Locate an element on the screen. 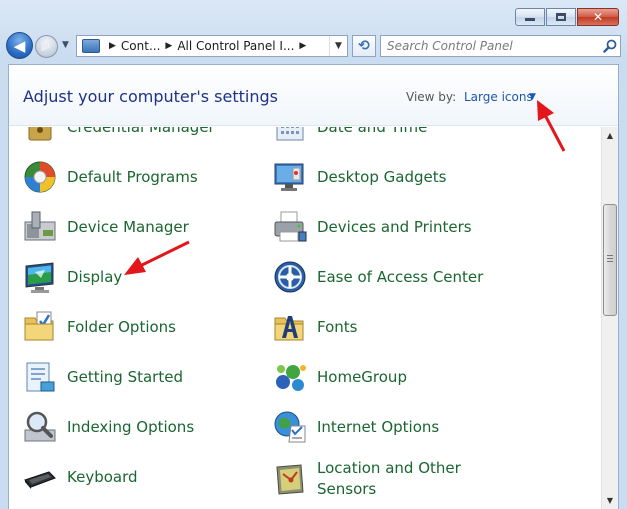 Image resolution: width=627 pixels, height=509 pixels. annotation-arrow-view-mode is located at coordinates (551, 126).